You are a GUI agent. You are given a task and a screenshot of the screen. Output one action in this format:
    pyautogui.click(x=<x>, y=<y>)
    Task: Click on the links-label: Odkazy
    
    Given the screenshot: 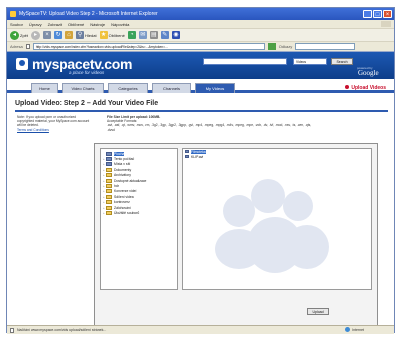 What is the action you would take?
    pyautogui.click(x=286, y=46)
    